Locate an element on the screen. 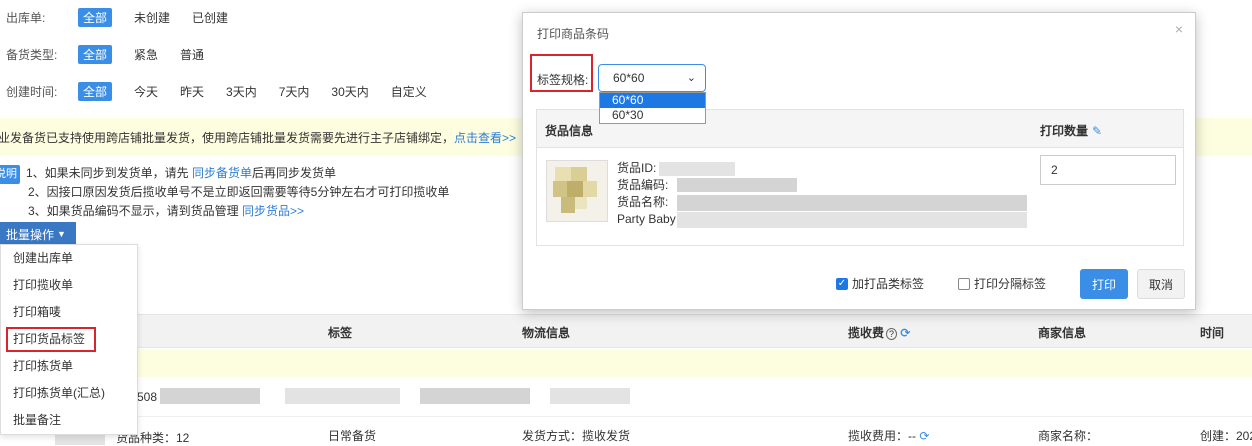 The image size is (1252, 446). batch-operations-button: 批量操作 ▼ is located at coordinates (38, 234).